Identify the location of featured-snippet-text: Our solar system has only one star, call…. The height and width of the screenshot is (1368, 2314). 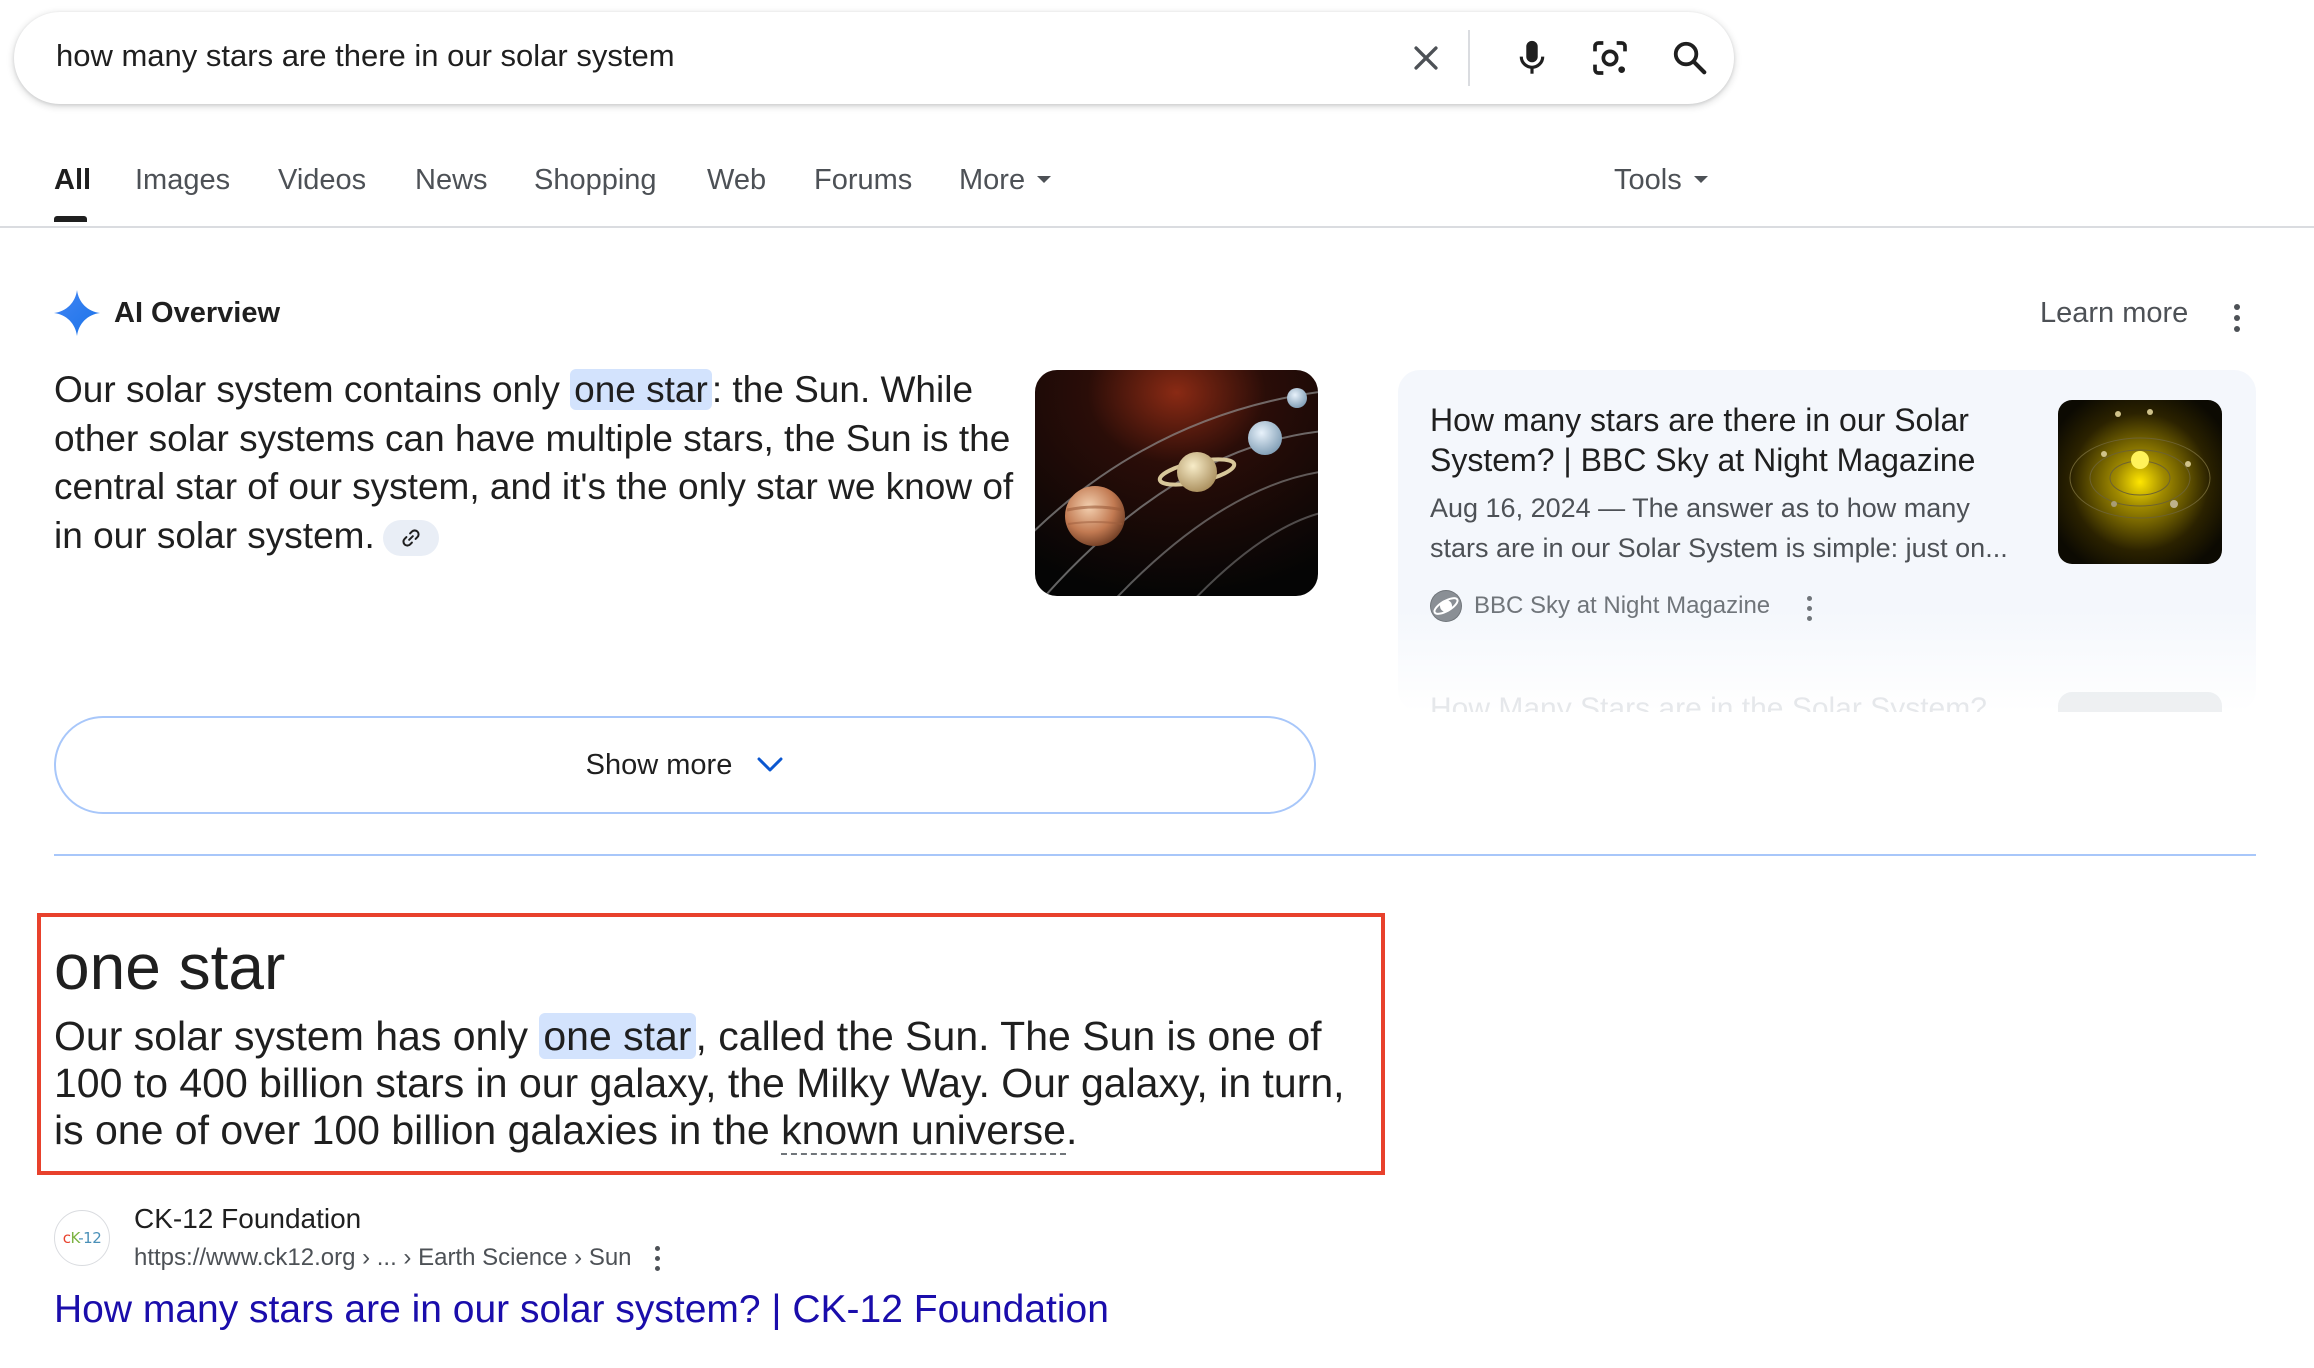
(719, 1084).